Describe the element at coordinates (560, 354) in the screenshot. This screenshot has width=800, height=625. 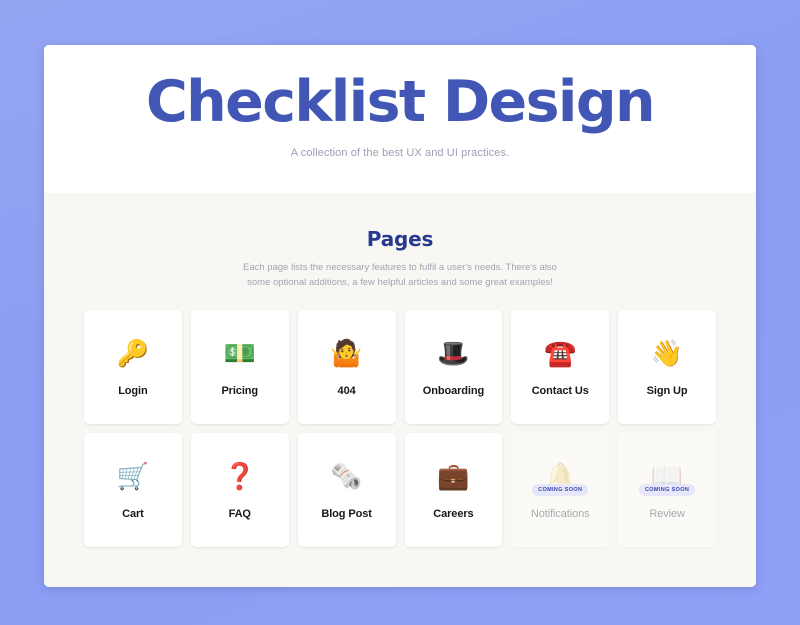
I see `telephone-icon: ☎️` at that location.